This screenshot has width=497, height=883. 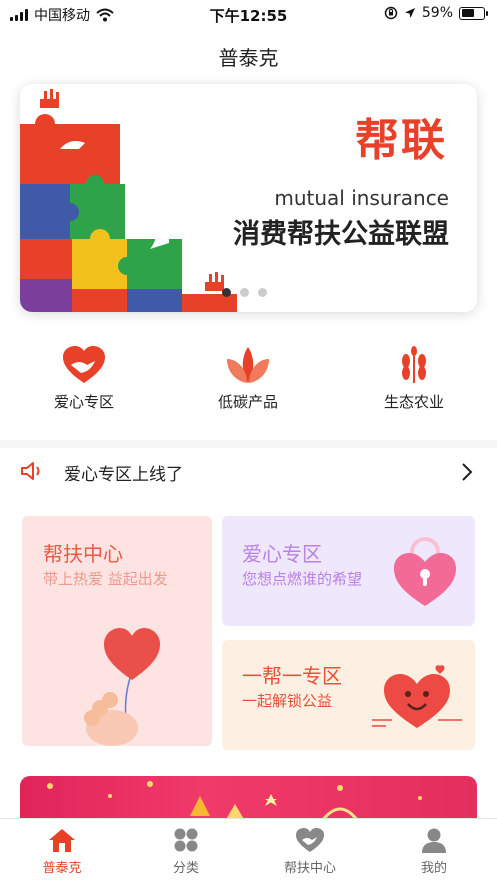 I want to click on banner-subtitle: mutual insurance, so click(x=361, y=198).